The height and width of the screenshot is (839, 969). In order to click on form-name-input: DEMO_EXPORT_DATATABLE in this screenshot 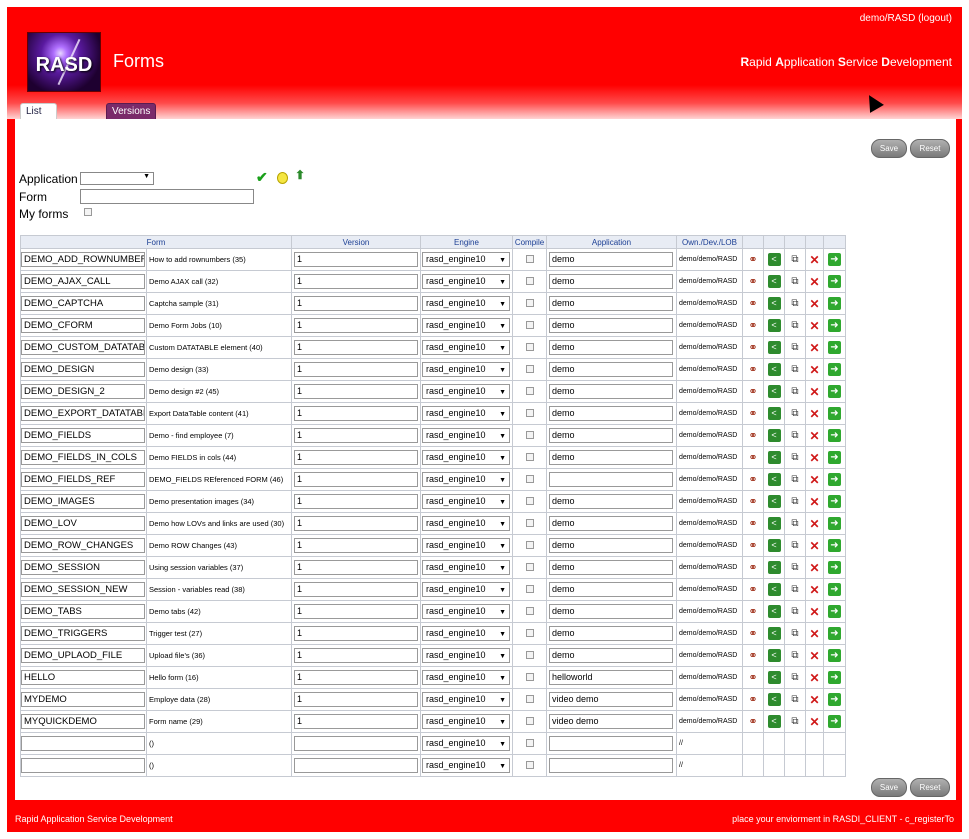, I will do `click(83, 413)`.